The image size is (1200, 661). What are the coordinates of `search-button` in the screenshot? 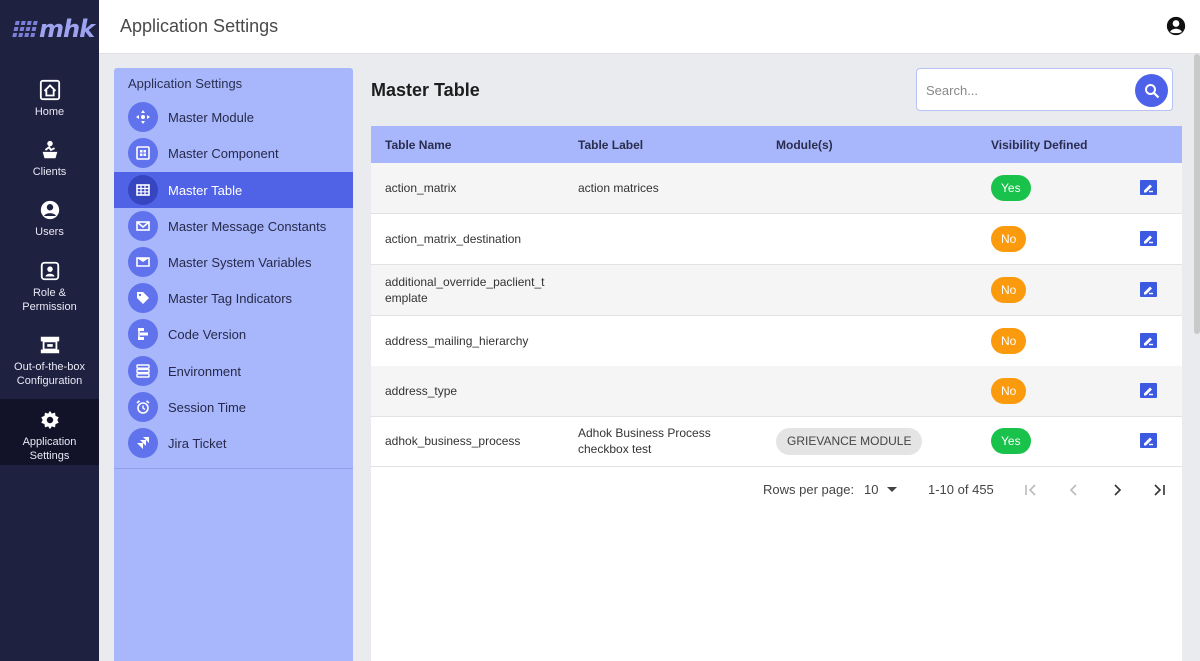 It's located at (1151, 90).